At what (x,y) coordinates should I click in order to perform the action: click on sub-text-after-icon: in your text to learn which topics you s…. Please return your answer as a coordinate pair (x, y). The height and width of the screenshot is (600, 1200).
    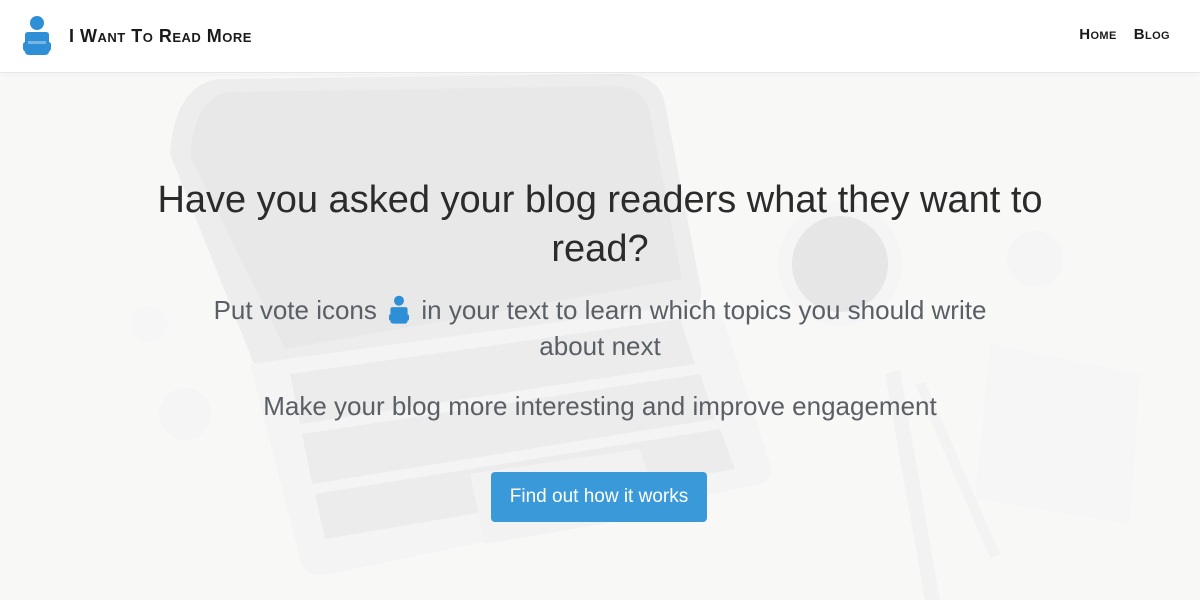
    Looking at the image, I should click on (704, 328).